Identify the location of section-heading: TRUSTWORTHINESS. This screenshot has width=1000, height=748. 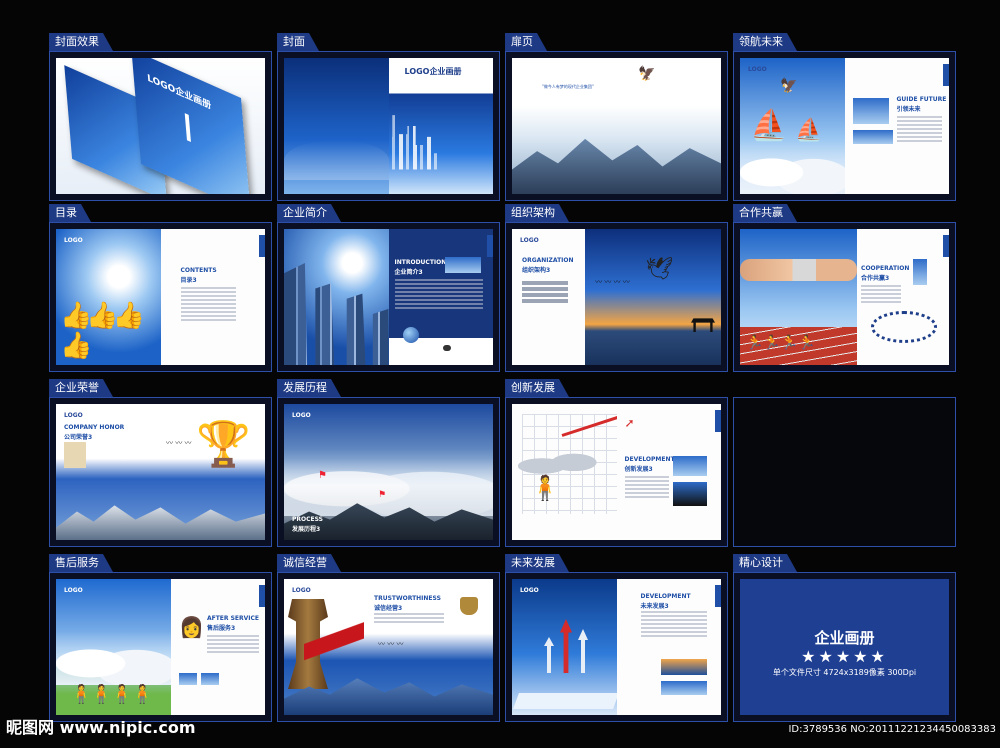
(407, 598).